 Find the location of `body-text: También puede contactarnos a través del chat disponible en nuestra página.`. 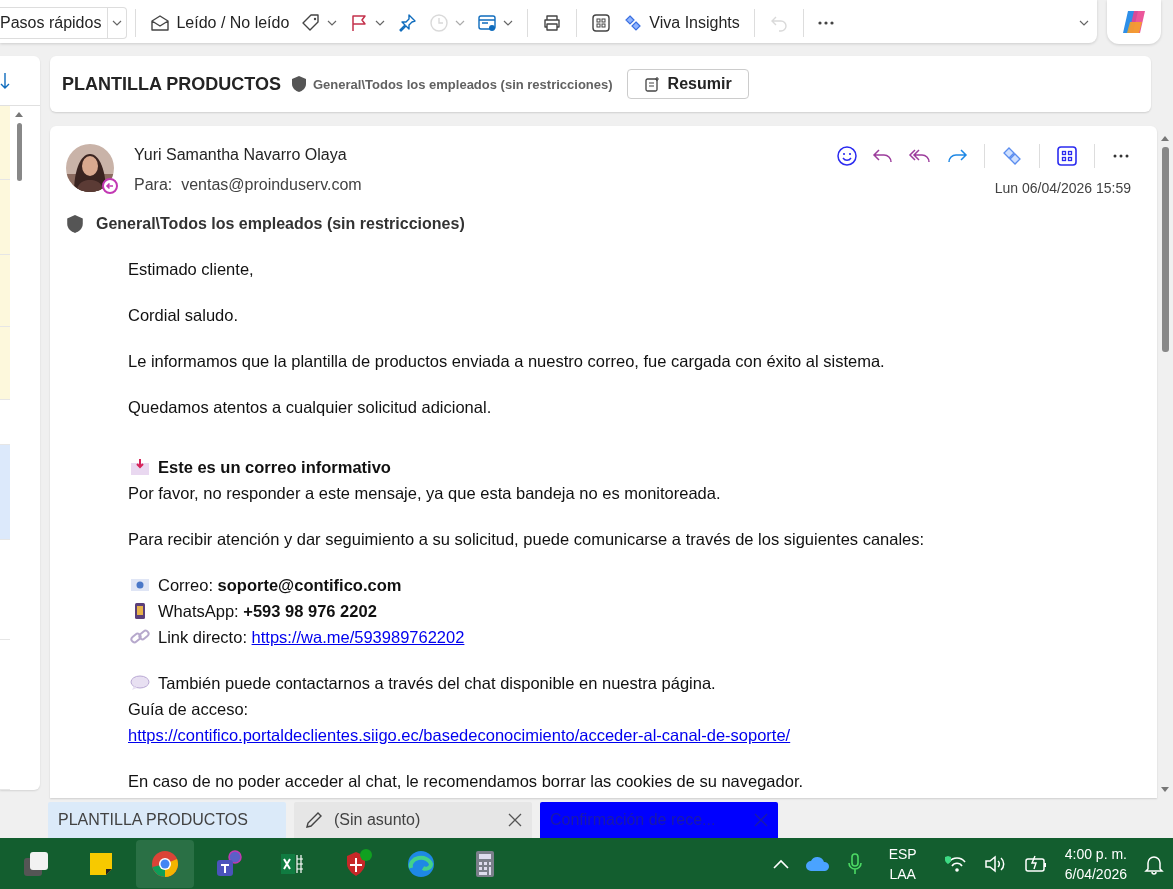

body-text: También puede contactarnos a través del chat disponible en nuestra página. is located at coordinates (437, 683).